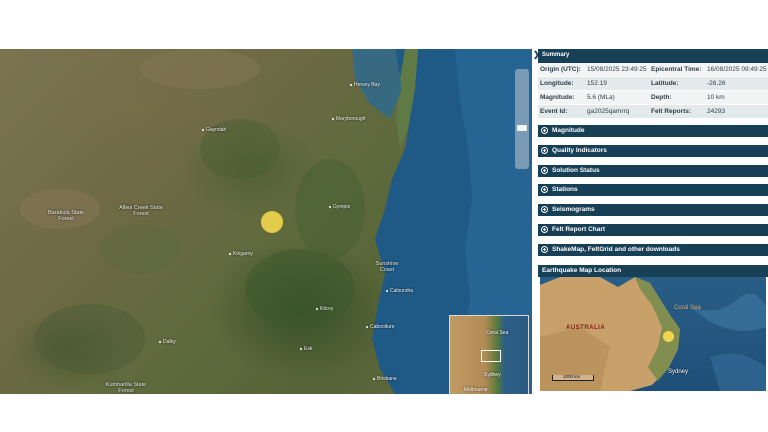 This screenshot has height=432, width=768. Describe the element at coordinates (554, 111) in the screenshot. I see `field-label: Event Id:` at that location.